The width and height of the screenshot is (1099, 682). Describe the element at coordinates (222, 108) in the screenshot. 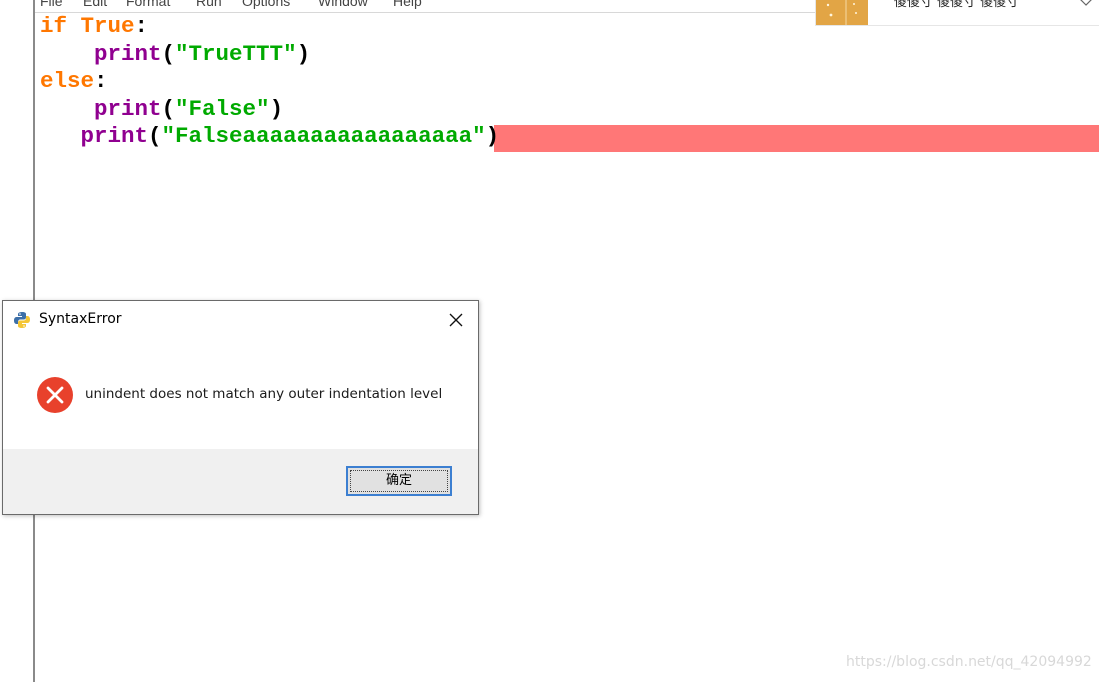

I see `code-token: "False"` at that location.